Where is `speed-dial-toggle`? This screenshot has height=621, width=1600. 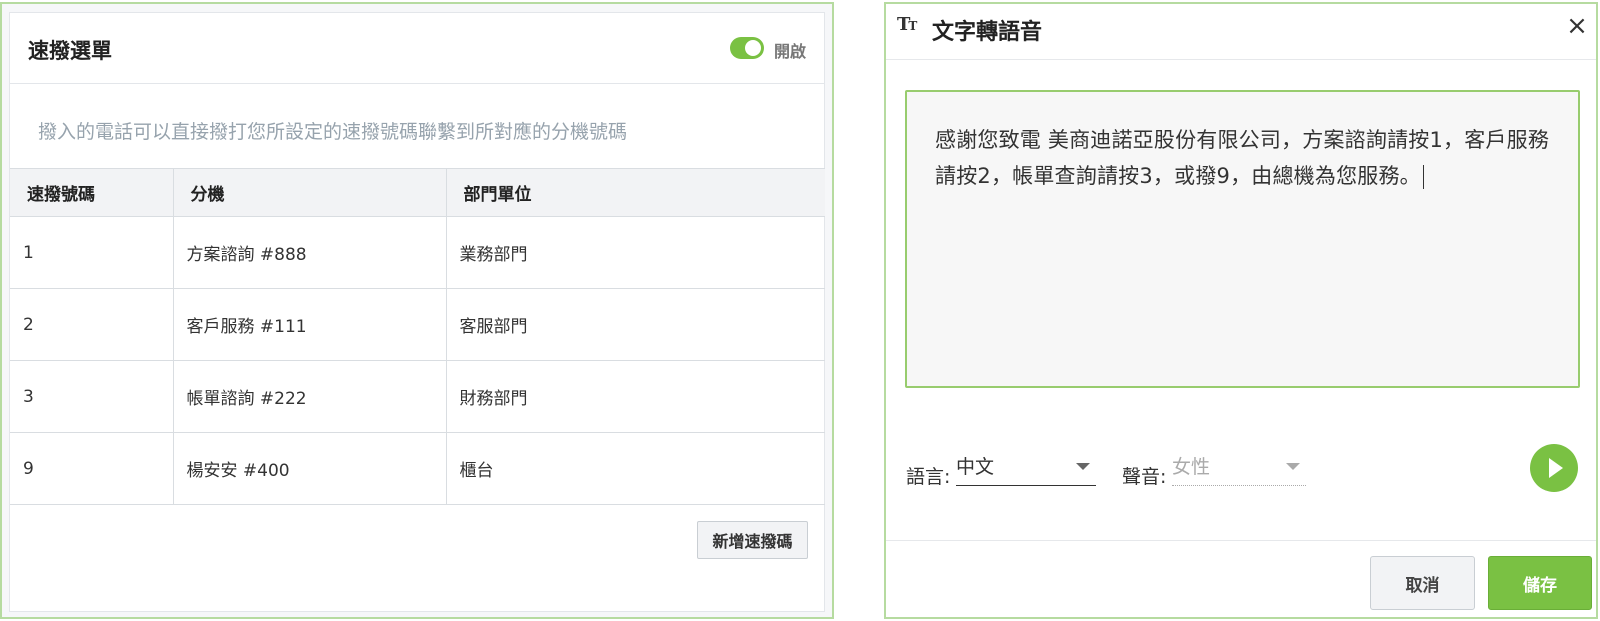
speed-dial-toggle is located at coordinates (747, 48).